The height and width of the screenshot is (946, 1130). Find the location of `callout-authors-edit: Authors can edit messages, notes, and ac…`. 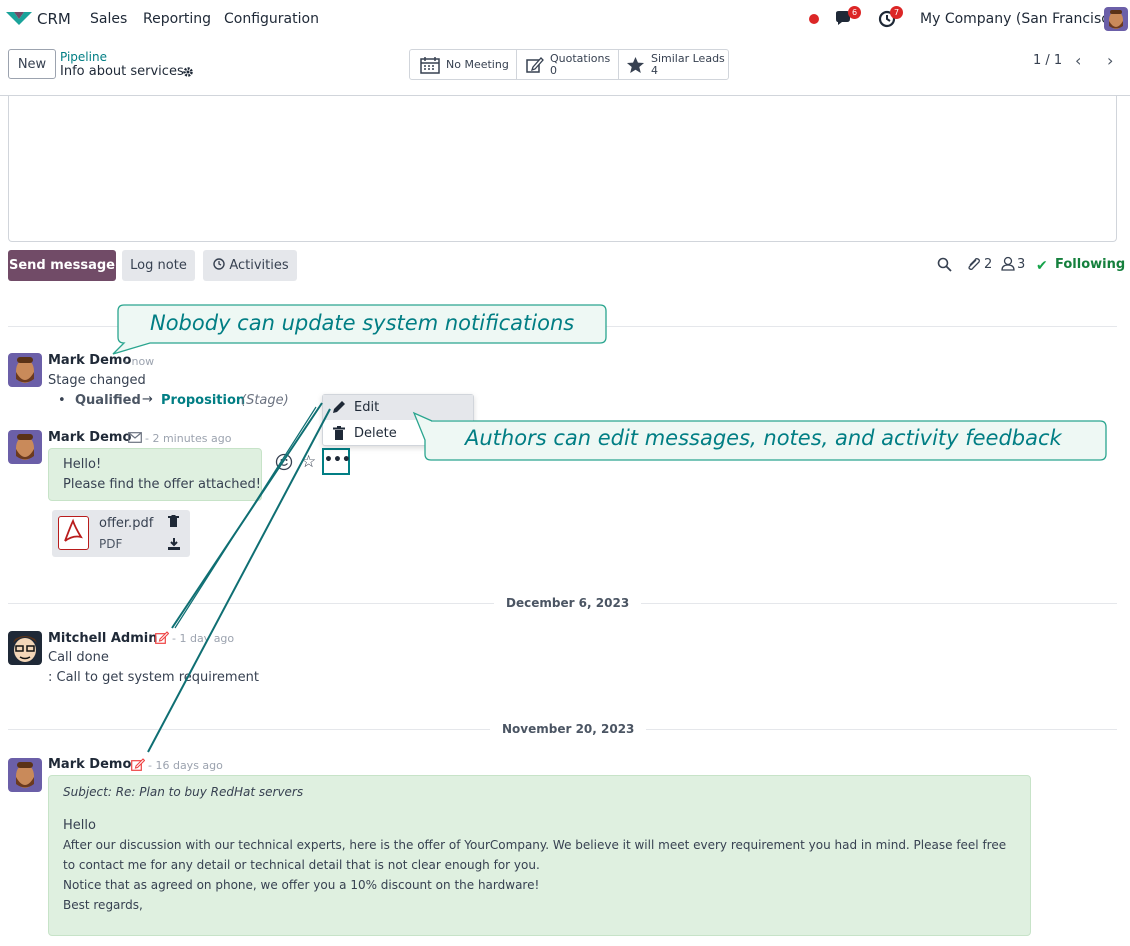

callout-authors-edit: Authors can edit messages, notes, and ac… is located at coordinates (763, 438).